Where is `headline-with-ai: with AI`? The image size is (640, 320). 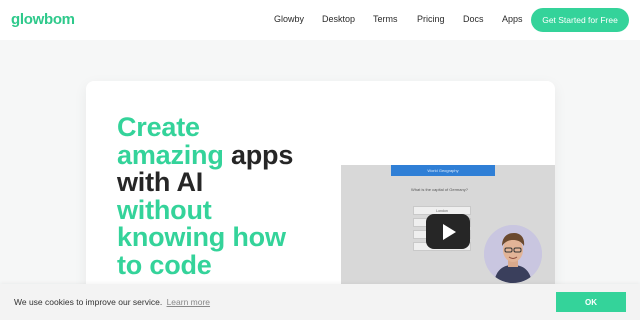
headline-with-ai: with AI is located at coordinates (160, 182).